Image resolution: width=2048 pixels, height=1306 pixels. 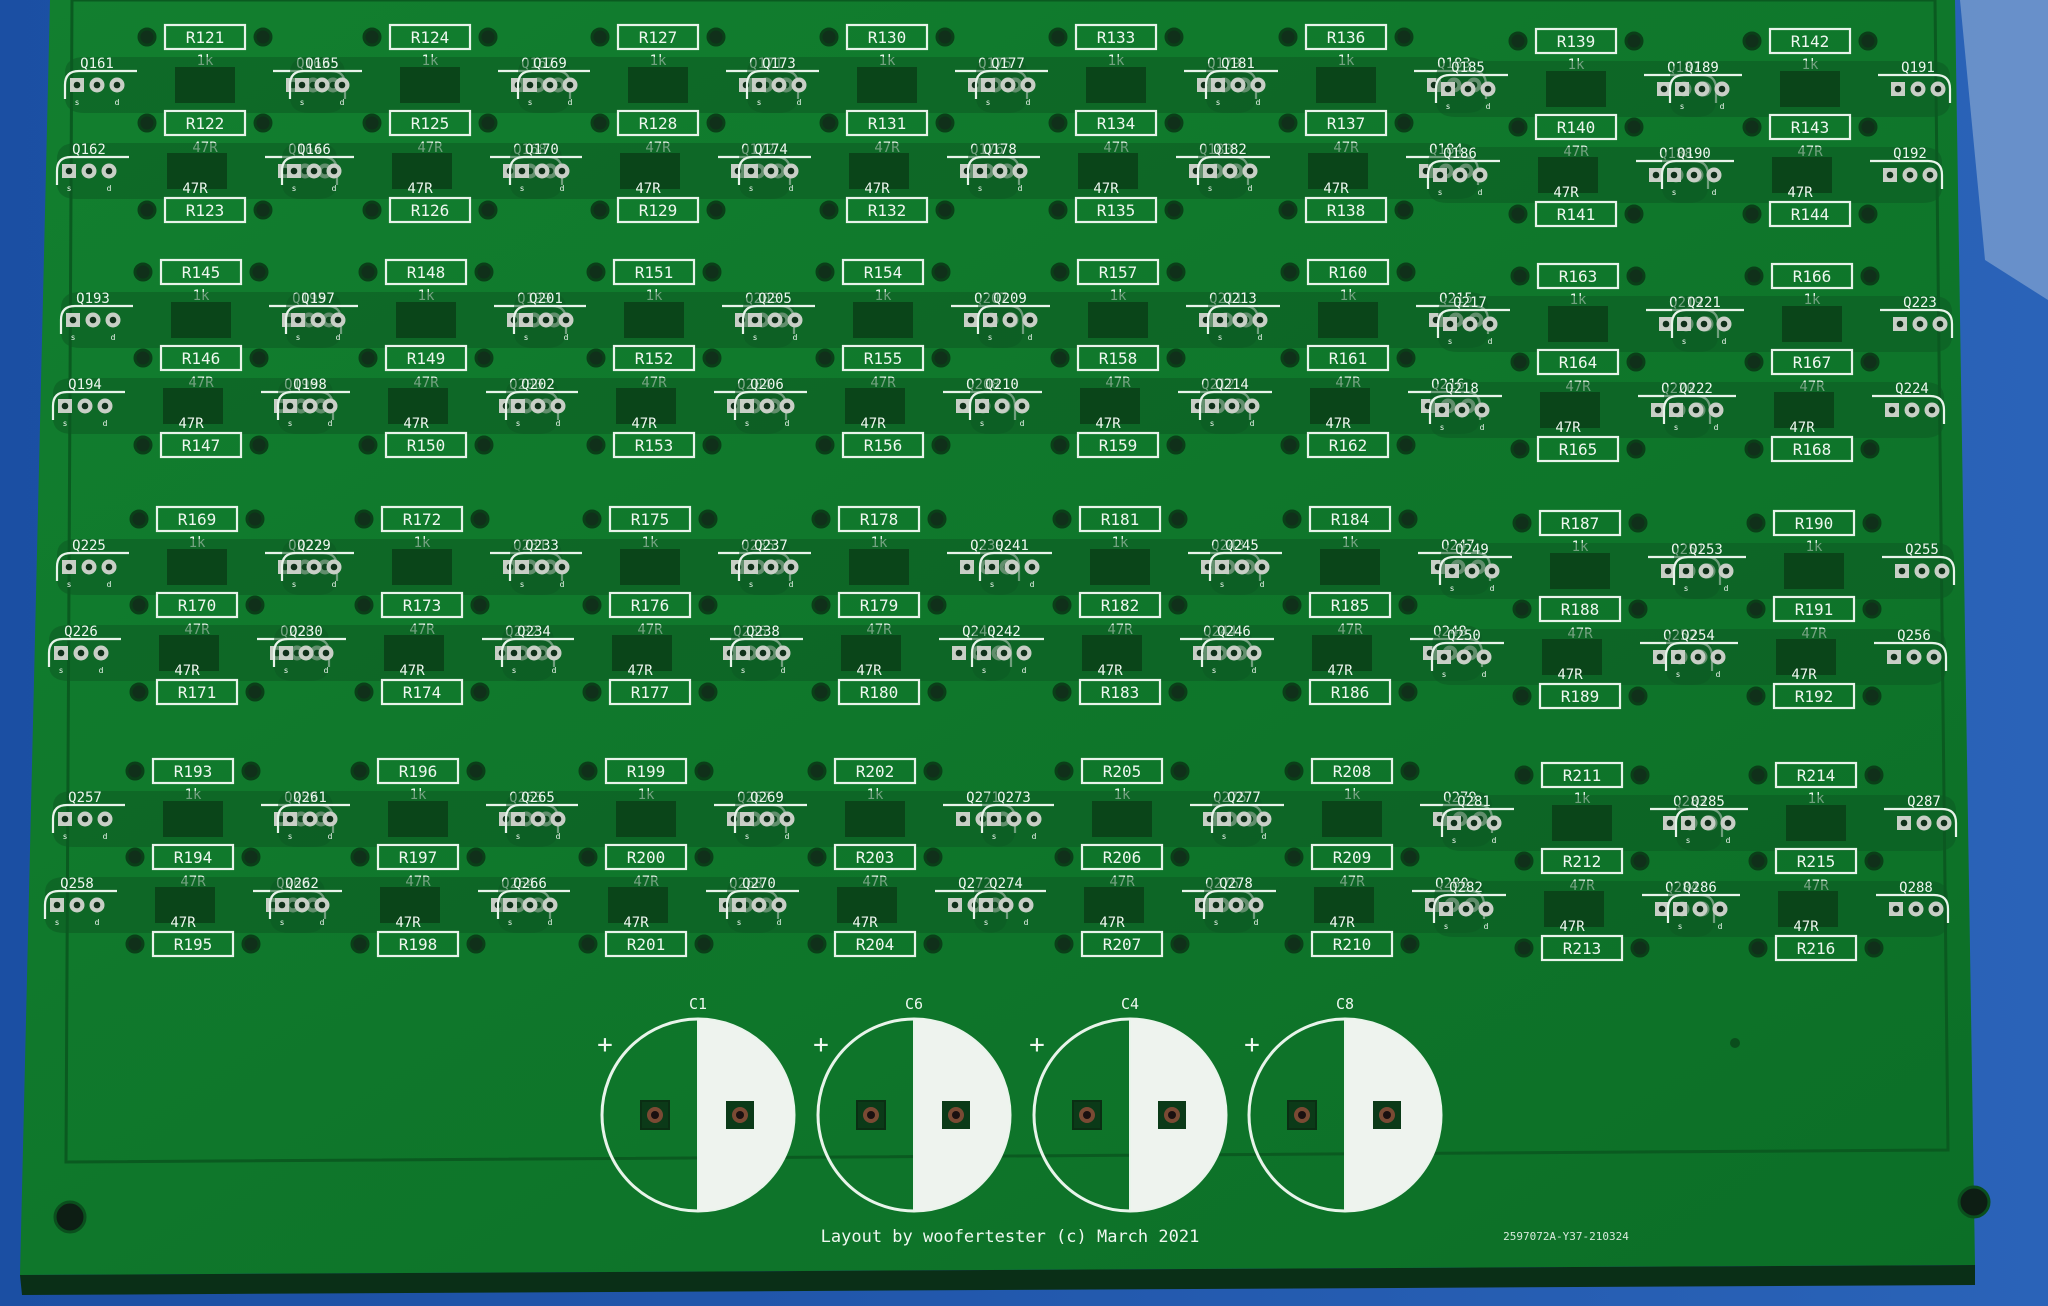 What do you see at coordinates (1442, 410) in the screenshot?
I see `pair-q218-qa-0-drill` at bounding box center [1442, 410].